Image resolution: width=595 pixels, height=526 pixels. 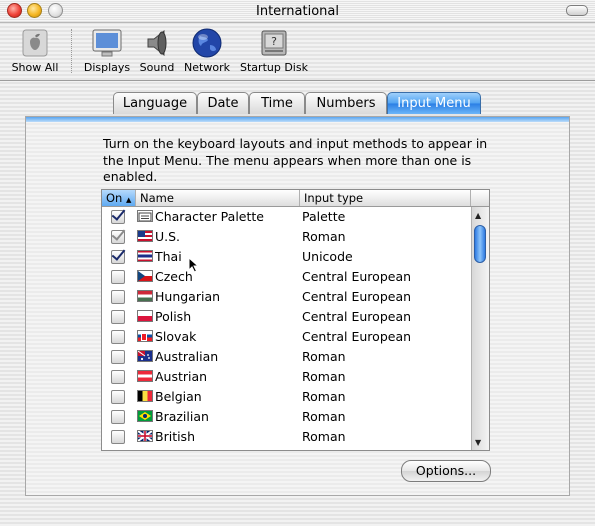 I want to click on czech-flag-icon, so click(x=145, y=276).